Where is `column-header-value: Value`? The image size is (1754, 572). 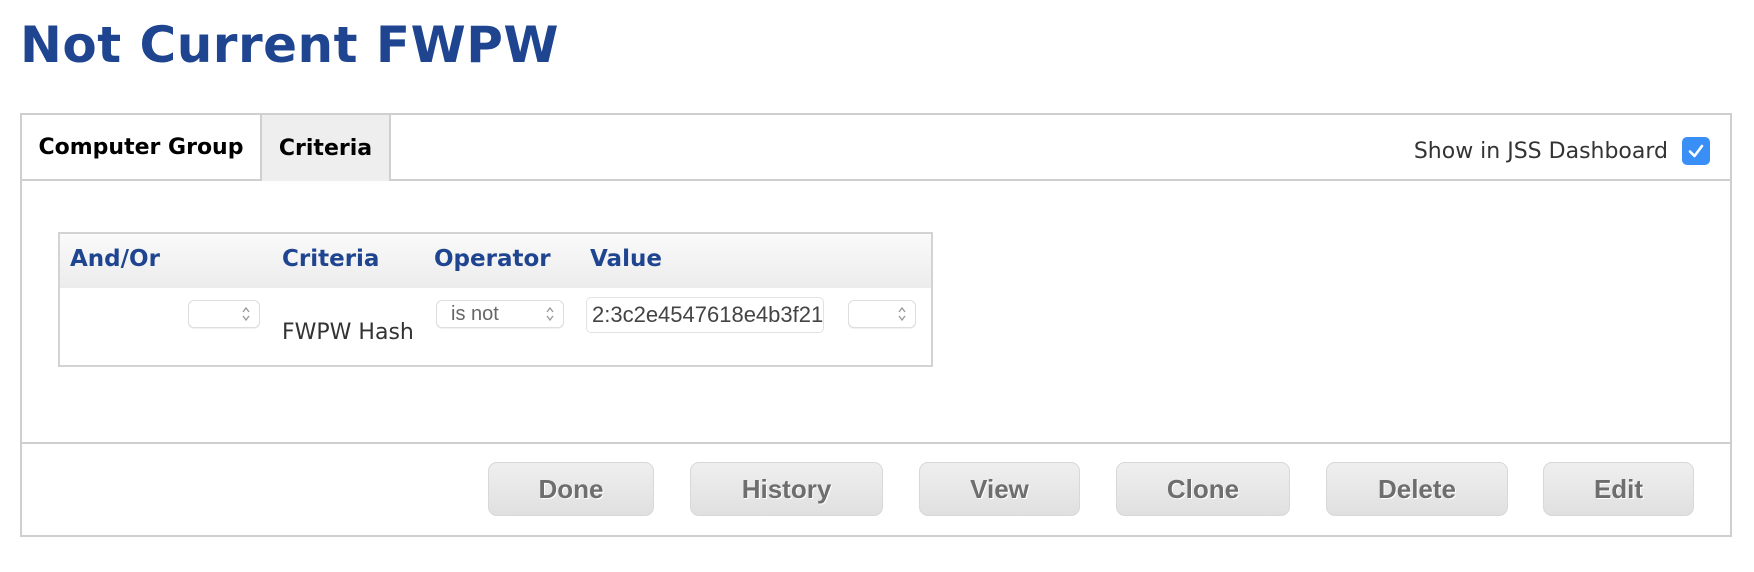 column-header-value: Value is located at coordinates (626, 259).